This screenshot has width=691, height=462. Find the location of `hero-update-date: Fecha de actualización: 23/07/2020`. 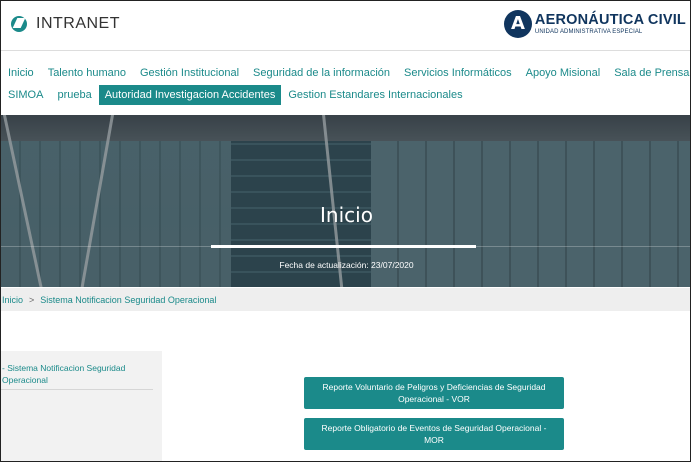

hero-update-date: Fecha de actualización: 23/07/2020 is located at coordinates (346, 265).